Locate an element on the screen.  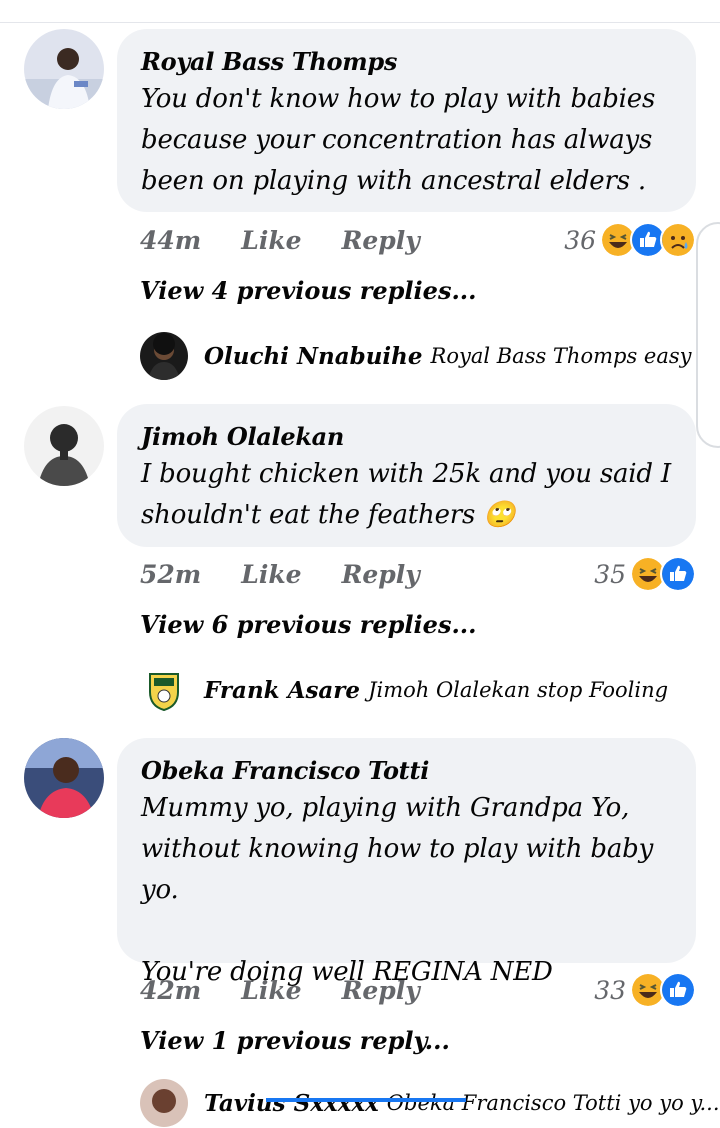
top-divider is located at coordinates (360, 11).